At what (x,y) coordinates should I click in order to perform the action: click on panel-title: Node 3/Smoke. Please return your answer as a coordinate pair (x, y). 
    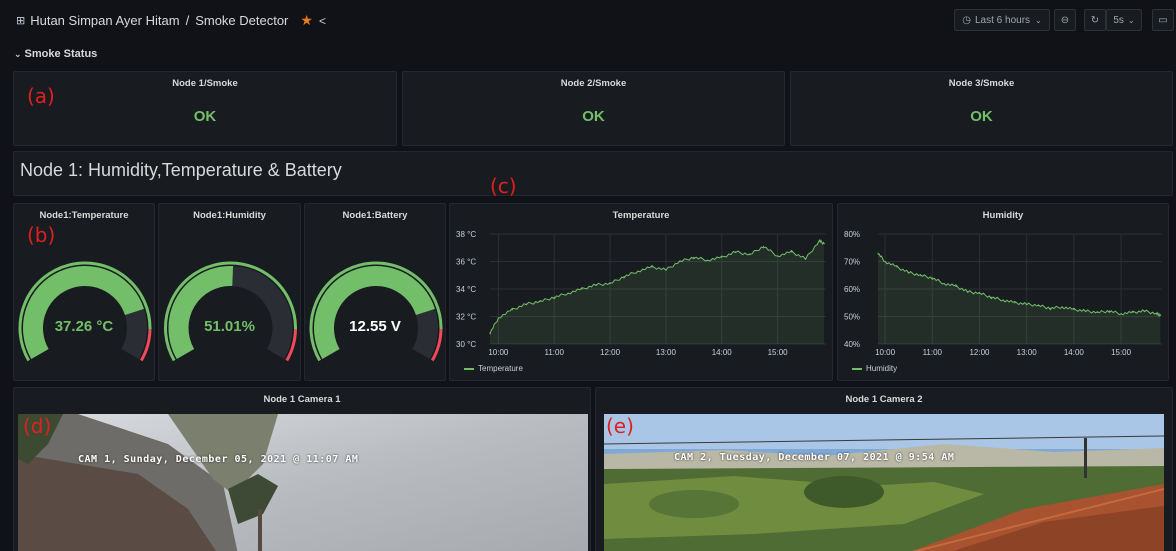
    Looking at the image, I should click on (981, 83).